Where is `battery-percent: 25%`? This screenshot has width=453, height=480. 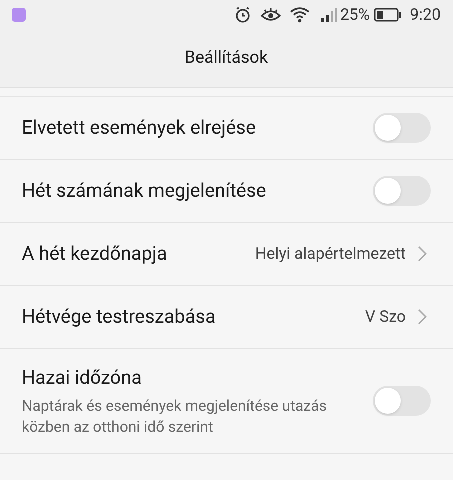
battery-percent: 25% is located at coordinates (355, 15).